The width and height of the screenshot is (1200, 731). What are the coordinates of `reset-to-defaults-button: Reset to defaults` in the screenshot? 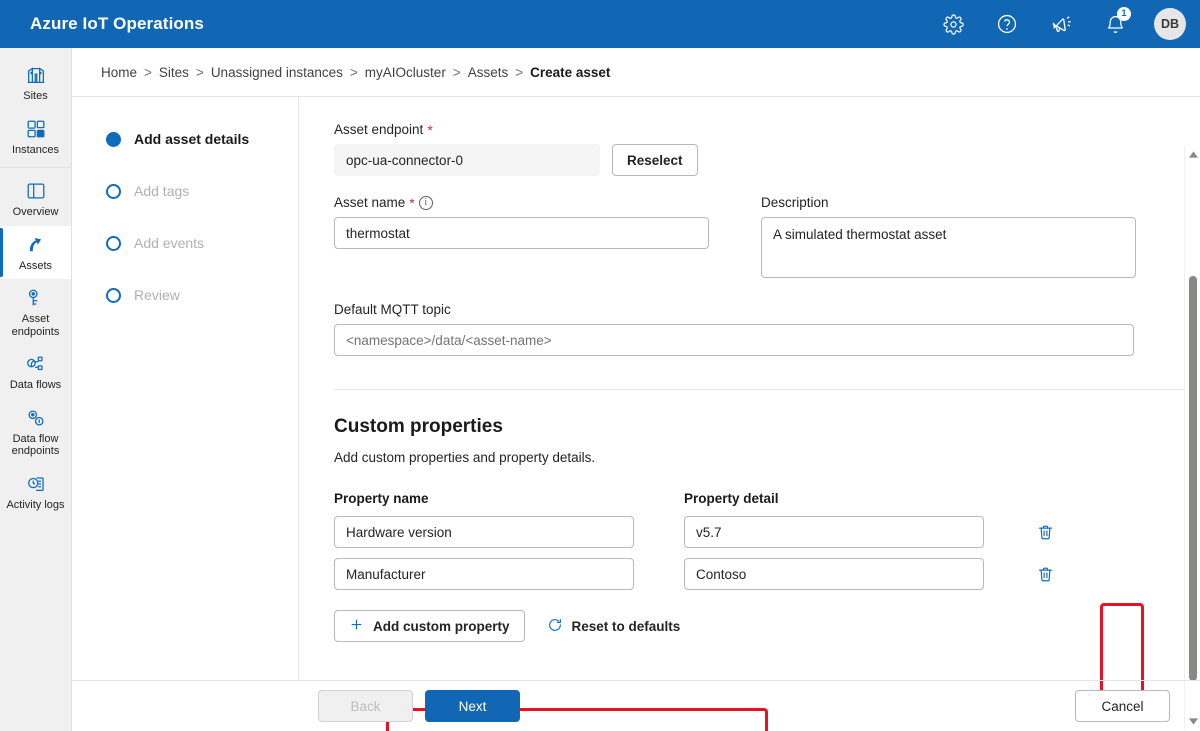 It's located at (614, 626).